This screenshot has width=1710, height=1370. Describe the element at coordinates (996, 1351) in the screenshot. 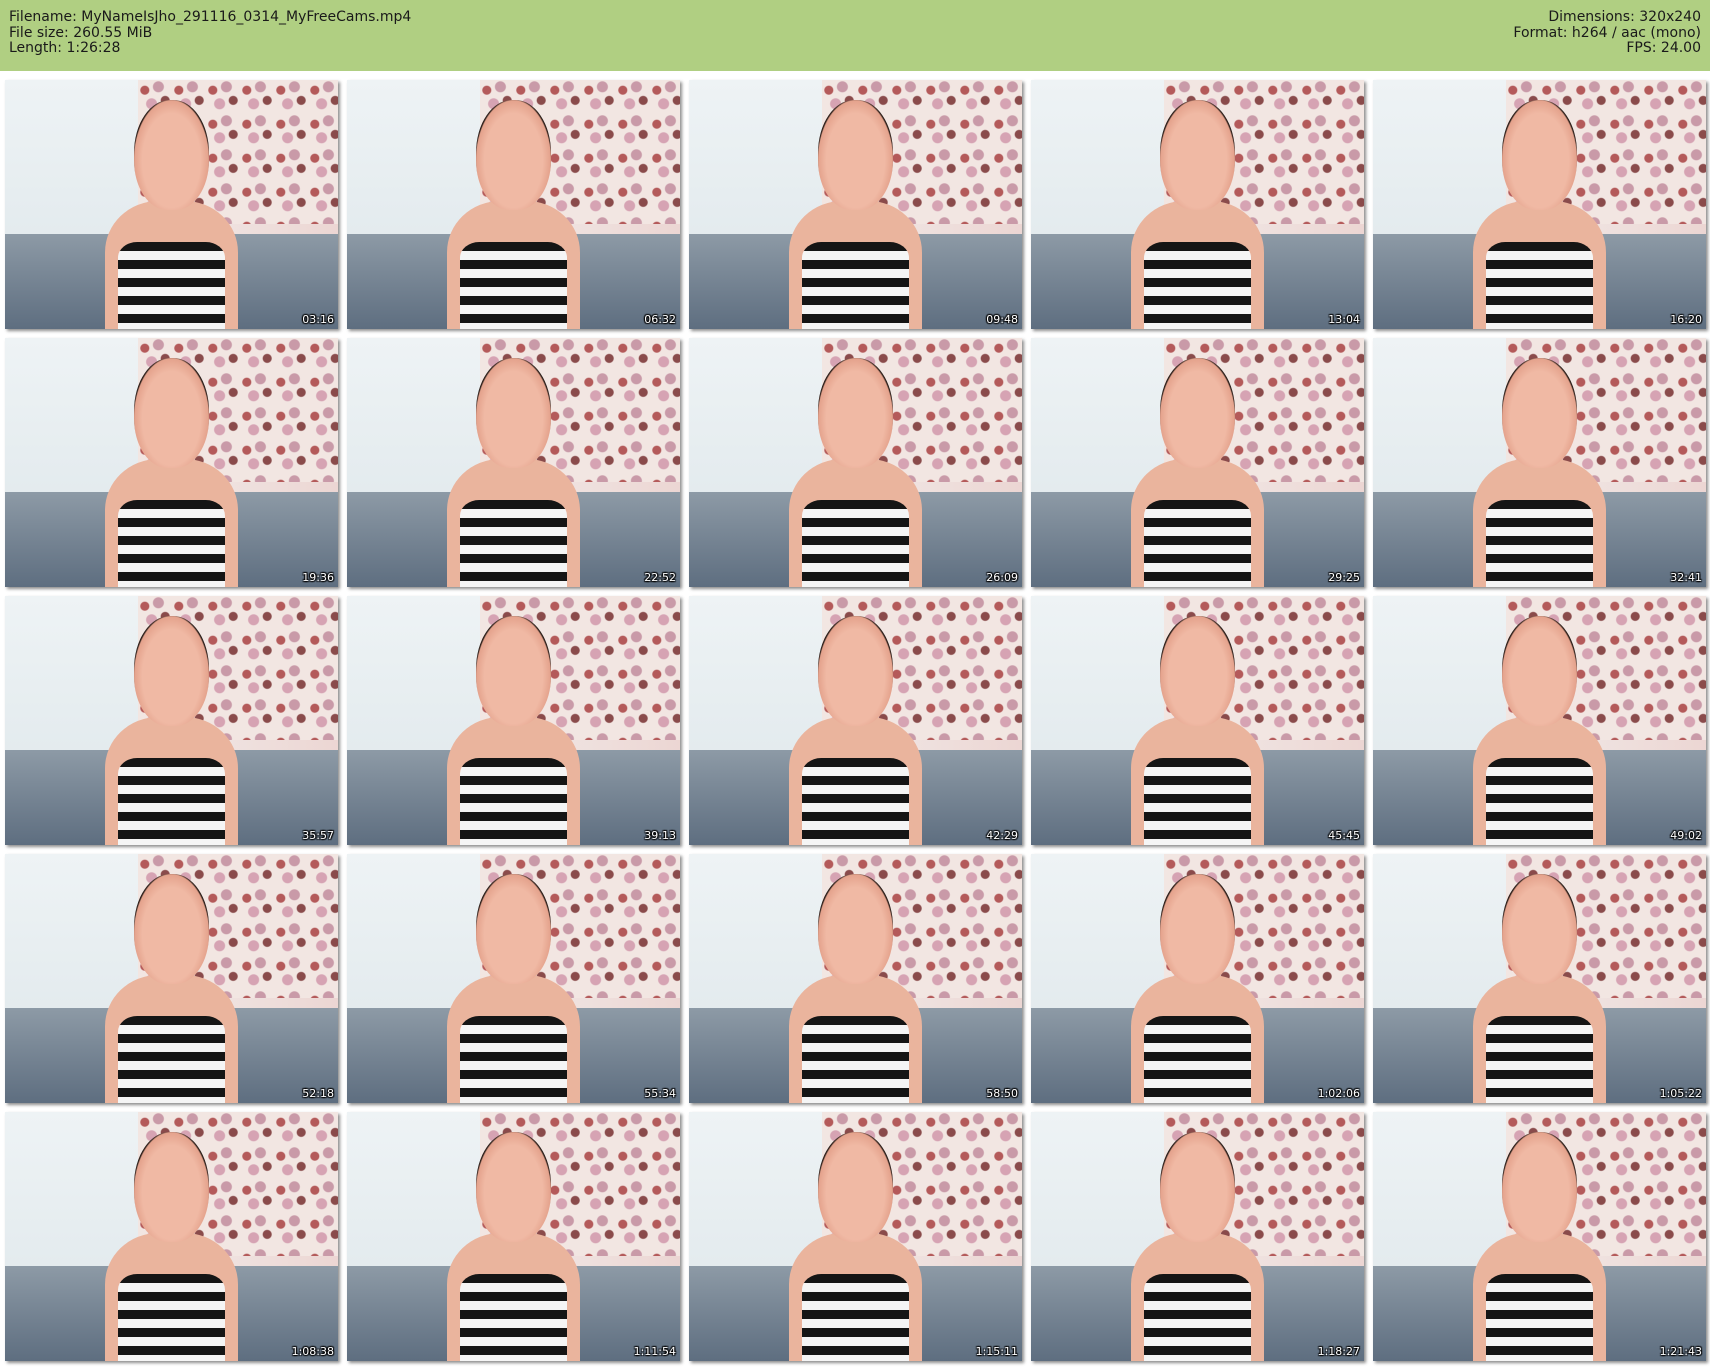

I see `frame-timestamp: 1:15:11` at that location.